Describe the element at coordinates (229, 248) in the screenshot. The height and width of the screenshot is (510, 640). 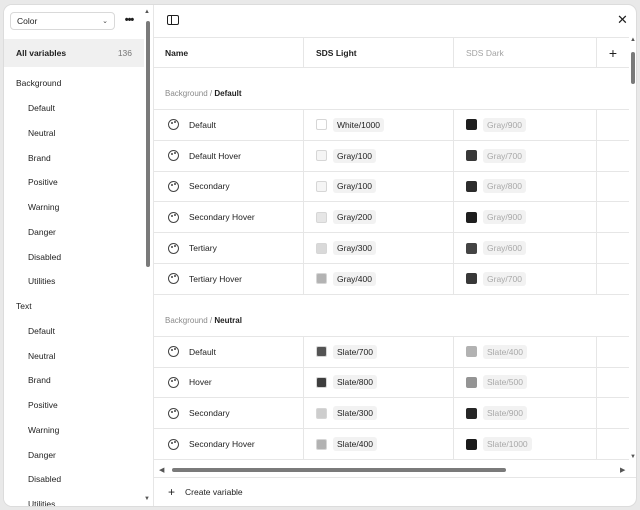
I see `variable-name-cell: Tertiary` at that location.